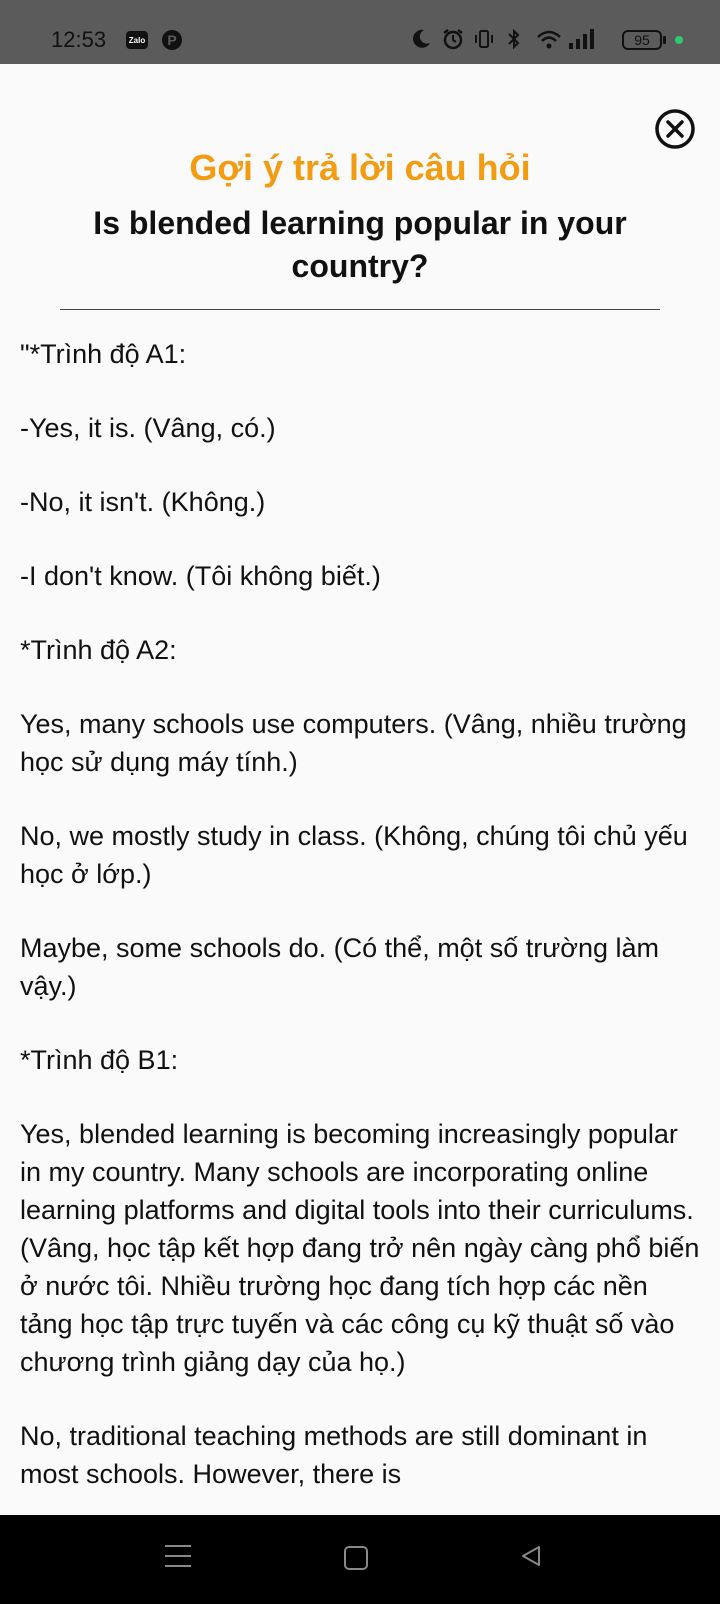  Describe the element at coordinates (98, 650) in the screenshot. I see `answer-paragraph: *Trình độ A2:` at that location.